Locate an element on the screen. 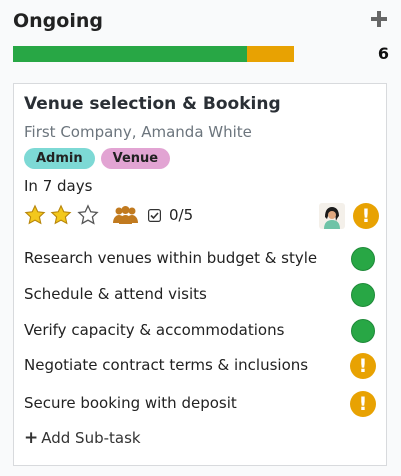 This screenshot has width=401, height=476. column-header: Ongoing is located at coordinates (201, 23).